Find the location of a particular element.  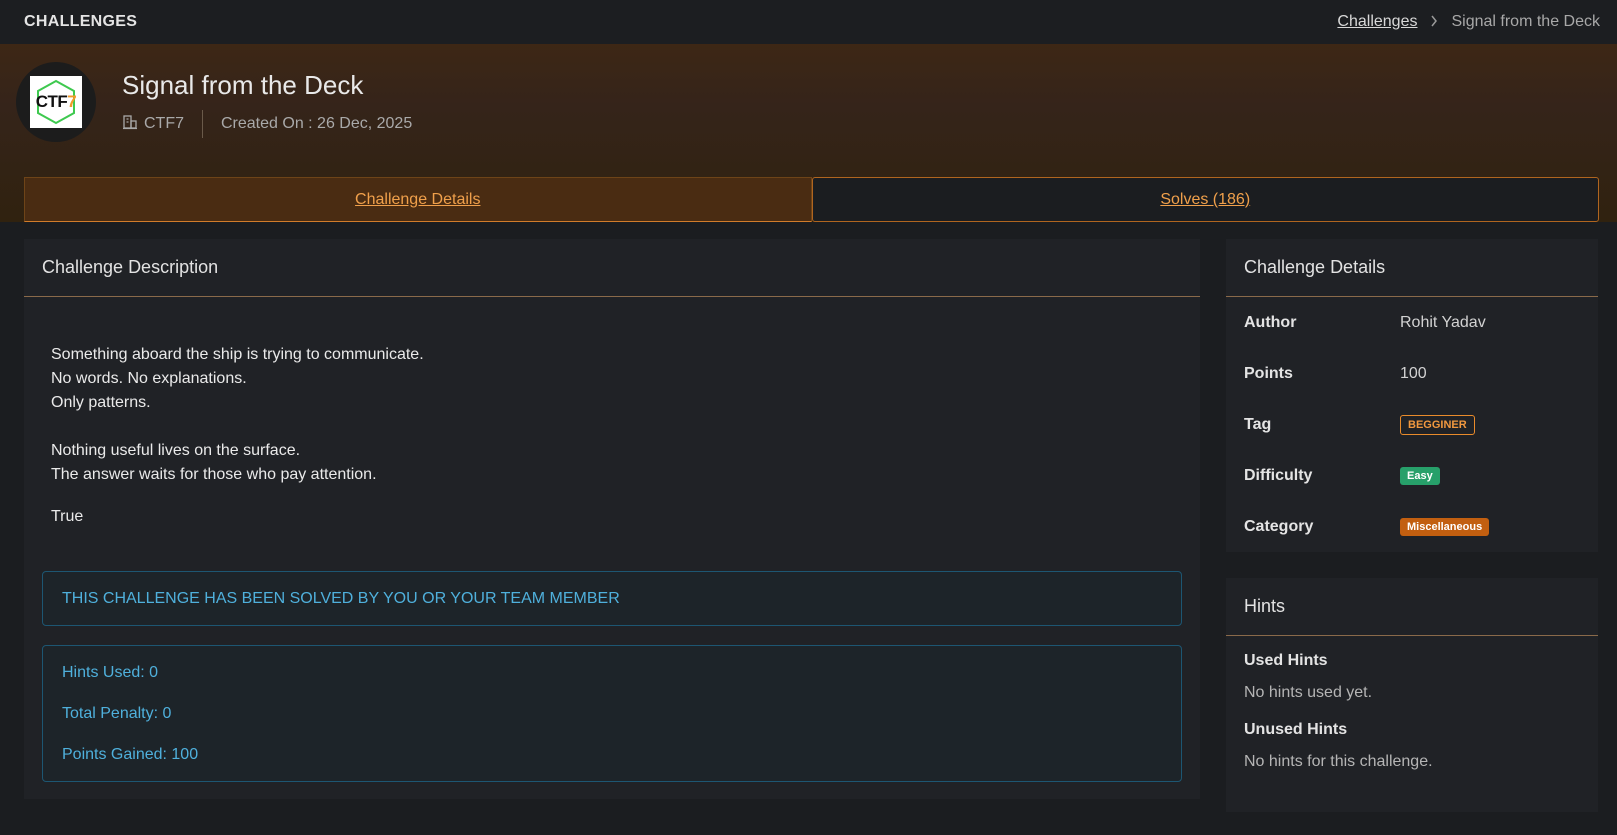

detail-row-difficulty: Difficulty Easy is located at coordinates (1412, 475).